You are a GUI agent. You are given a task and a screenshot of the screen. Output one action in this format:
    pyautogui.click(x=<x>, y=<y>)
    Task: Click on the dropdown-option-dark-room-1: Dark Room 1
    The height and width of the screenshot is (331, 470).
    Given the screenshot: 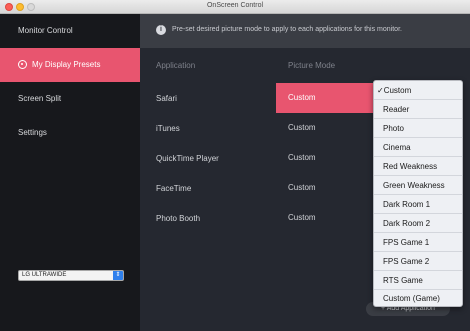 What is the action you would take?
    pyautogui.click(x=418, y=204)
    